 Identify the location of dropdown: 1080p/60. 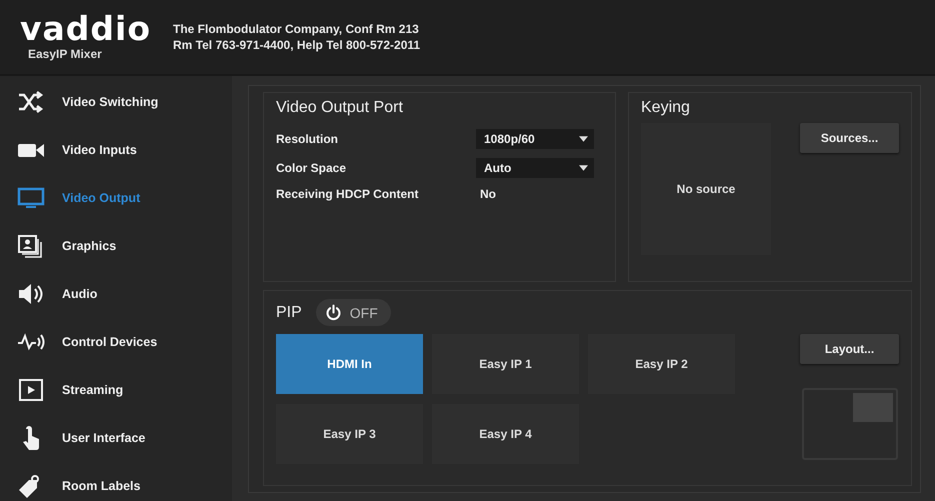
(535, 139).